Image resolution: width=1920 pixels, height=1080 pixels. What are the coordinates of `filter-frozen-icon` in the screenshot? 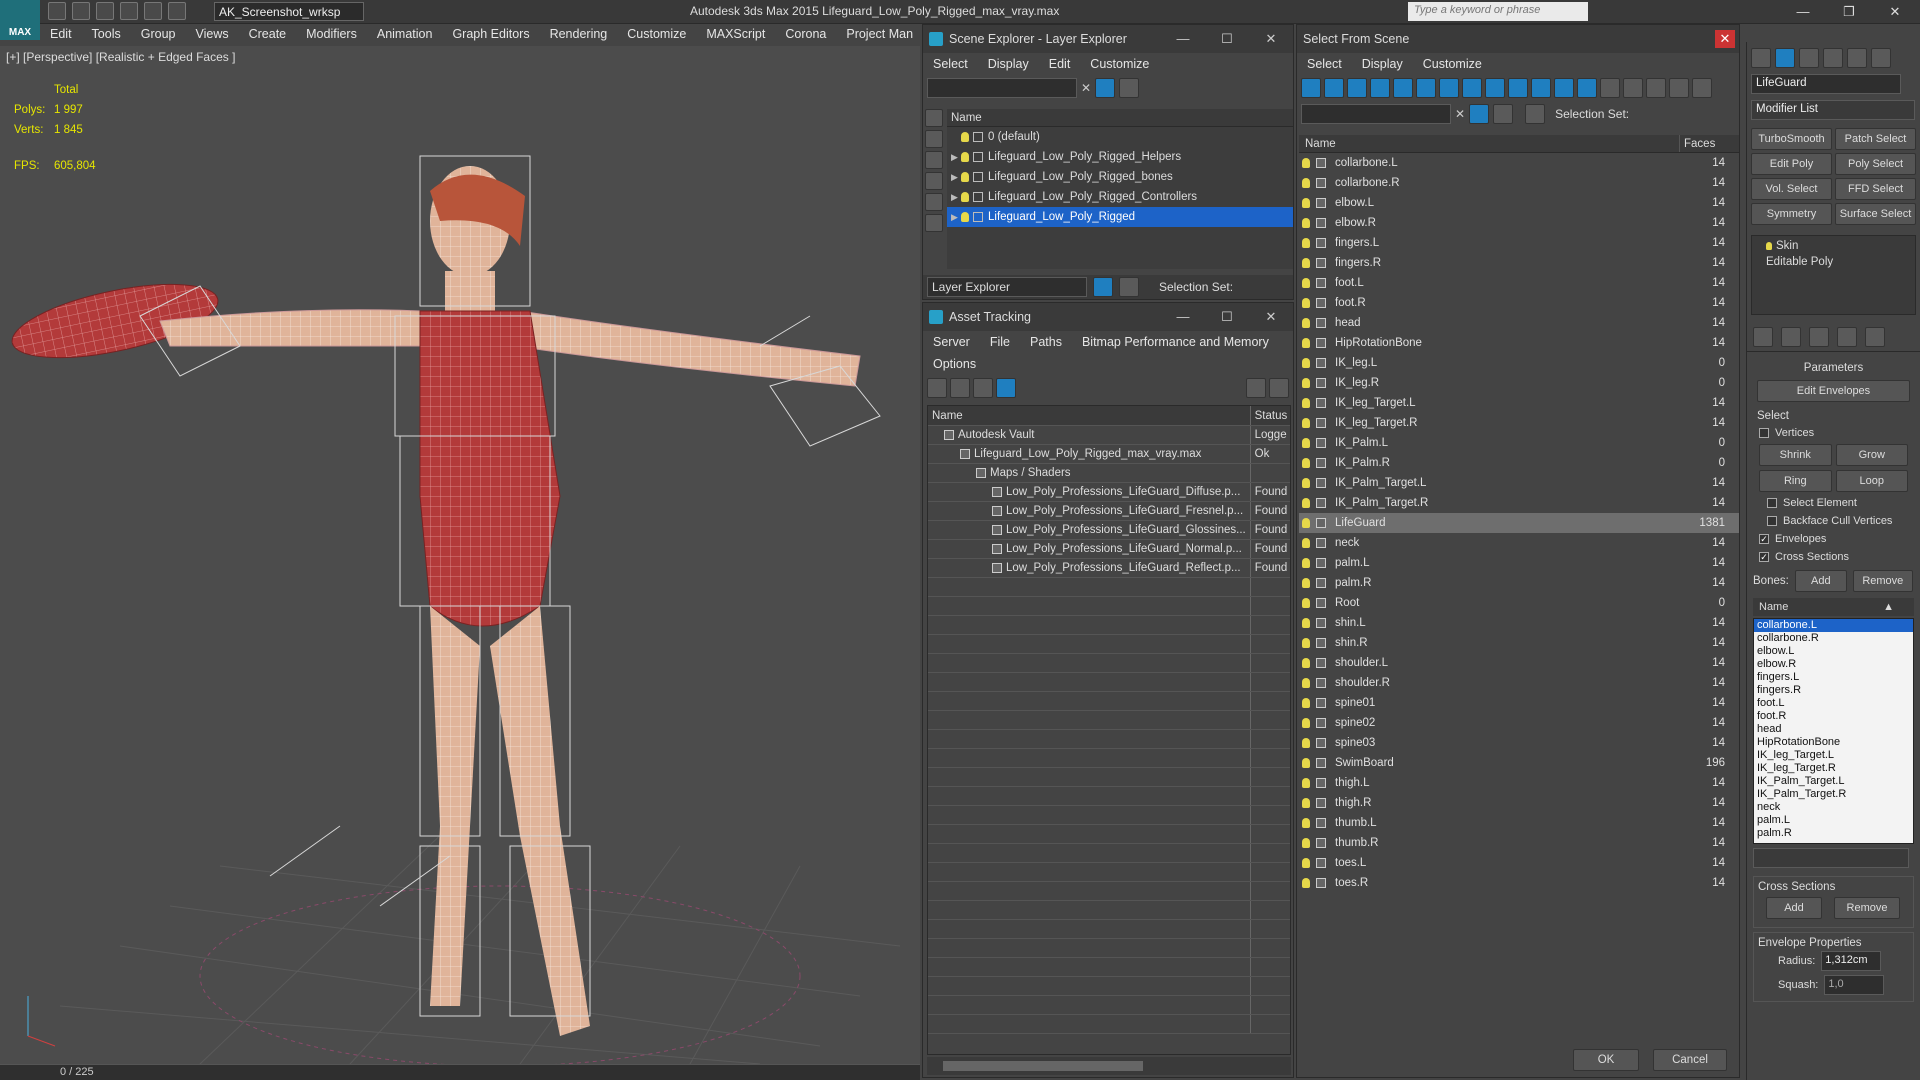 It's located at (1541, 88).